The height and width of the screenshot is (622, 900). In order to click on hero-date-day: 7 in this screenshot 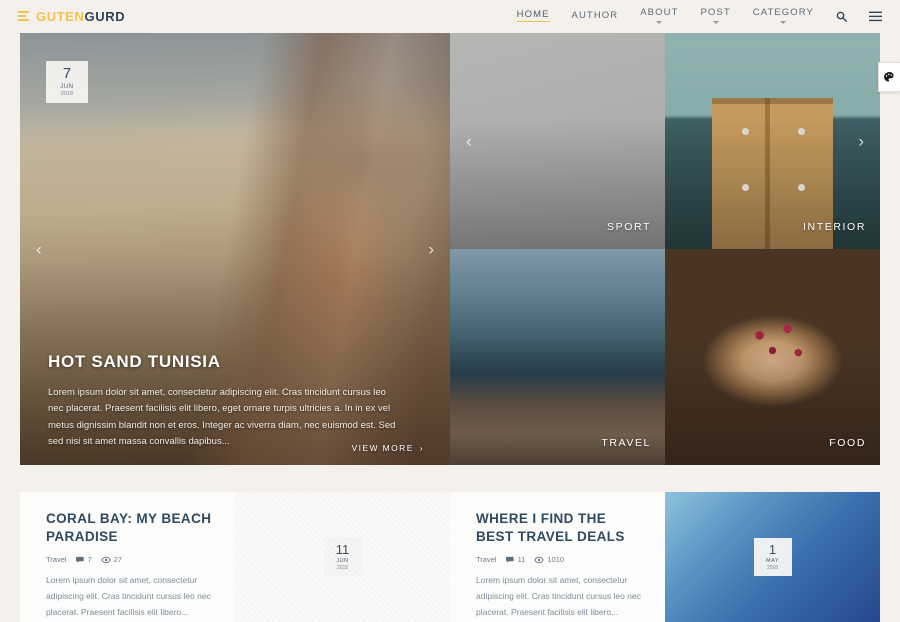, I will do `click(67, 74)`.